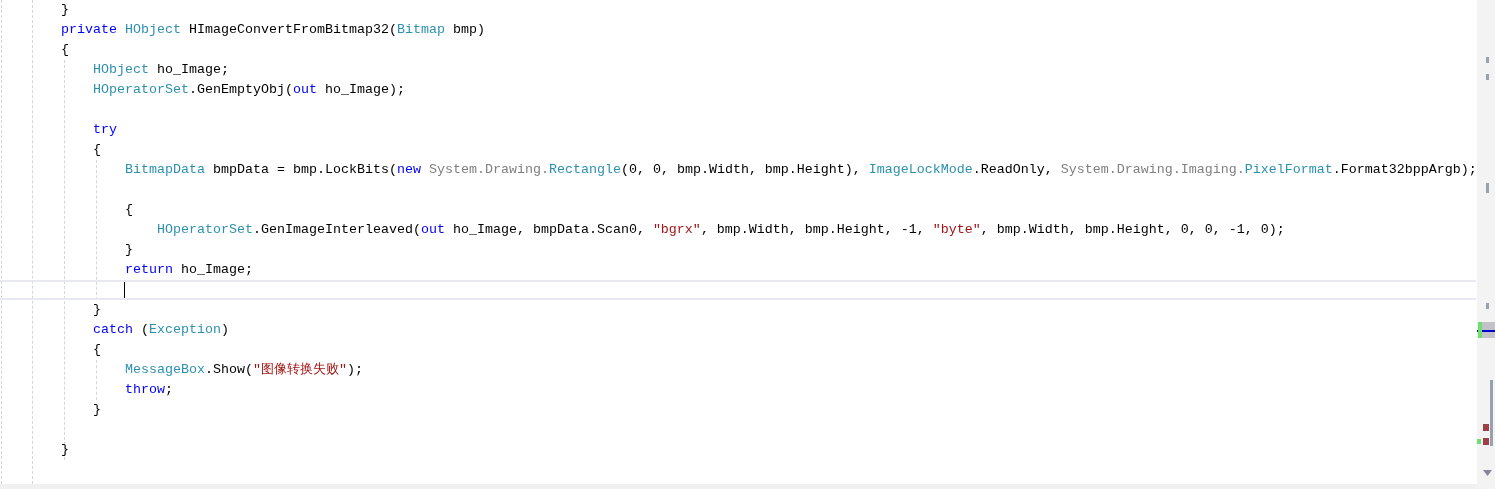 This screenshot has width=1495, height=489. Describe the element at coordinates (104, 130) in the screenshot. I see `code-line: try` at that location.